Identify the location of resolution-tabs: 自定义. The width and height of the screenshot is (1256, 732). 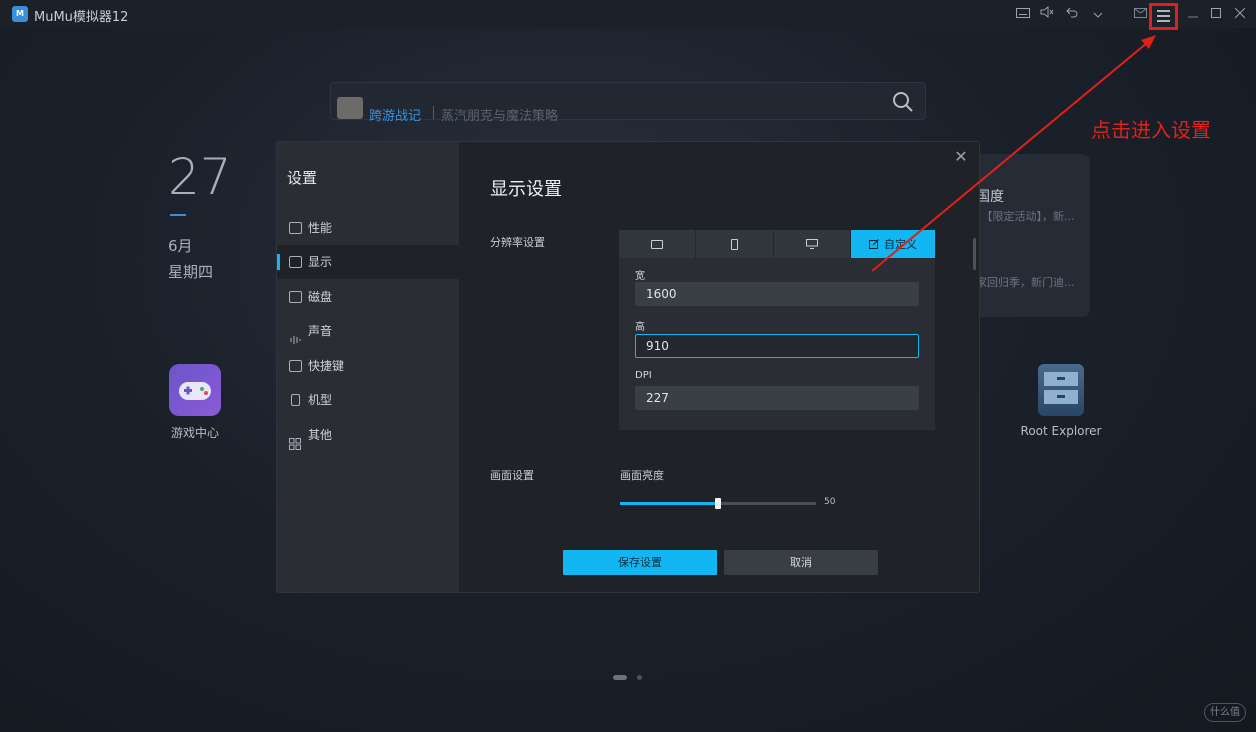
(777, 244).